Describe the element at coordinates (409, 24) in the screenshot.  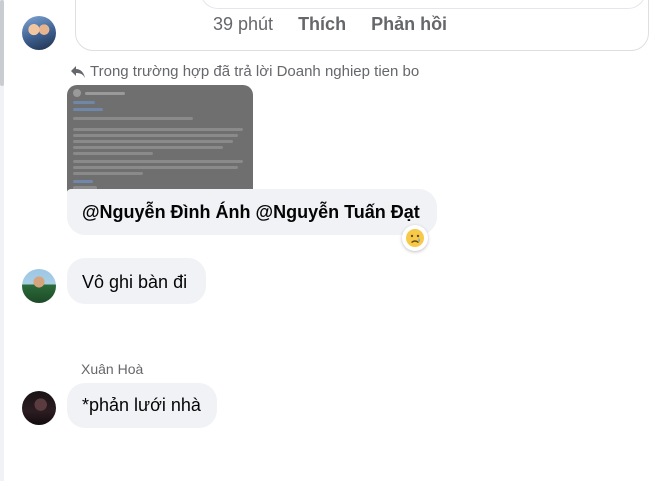
I see `reply-button: Phản hồi` at that location.